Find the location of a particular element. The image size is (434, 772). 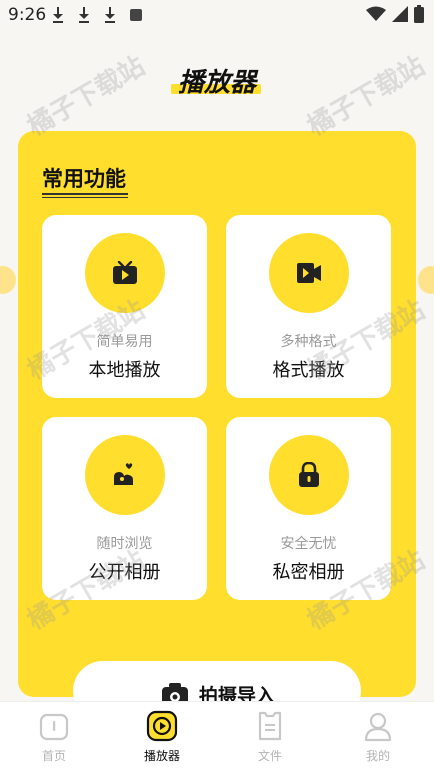

status-time: 9:26 is located at coordinates (27, 15).